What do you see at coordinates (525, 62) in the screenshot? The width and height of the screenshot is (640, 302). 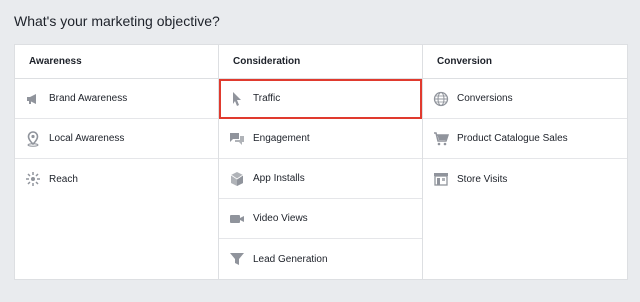 I see `column-header-conversion: Conversion` at bounding box center [525, 62].